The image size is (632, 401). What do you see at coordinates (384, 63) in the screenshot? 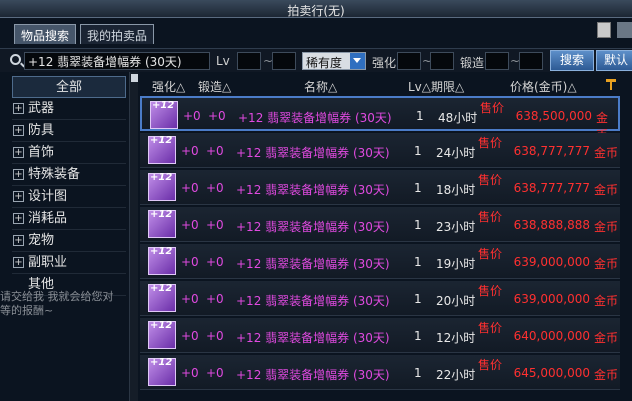
I see `enhance-label: 强化` at bounding box center [384, 63].